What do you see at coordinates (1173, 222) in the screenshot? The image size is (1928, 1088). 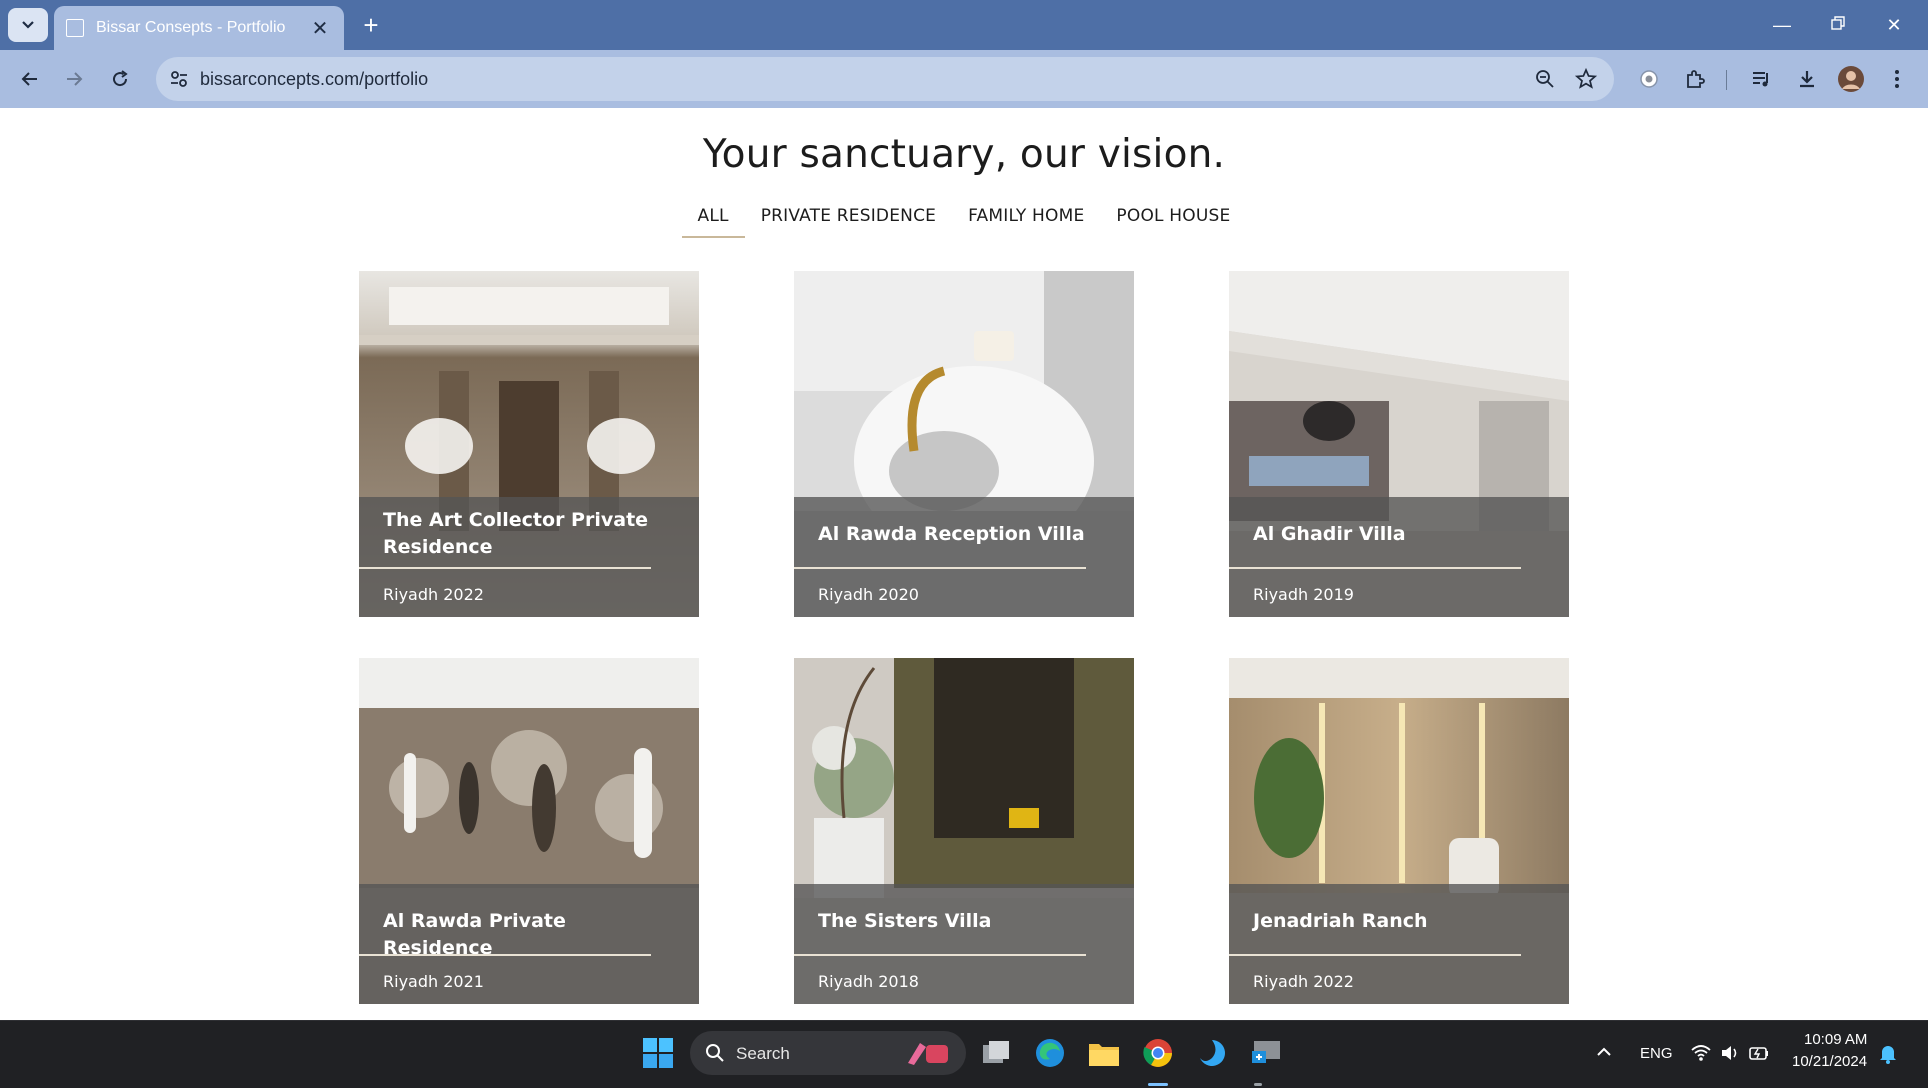 I see `filter-pool-house: POOL HOUSE` at bounding box center [1173, 222].